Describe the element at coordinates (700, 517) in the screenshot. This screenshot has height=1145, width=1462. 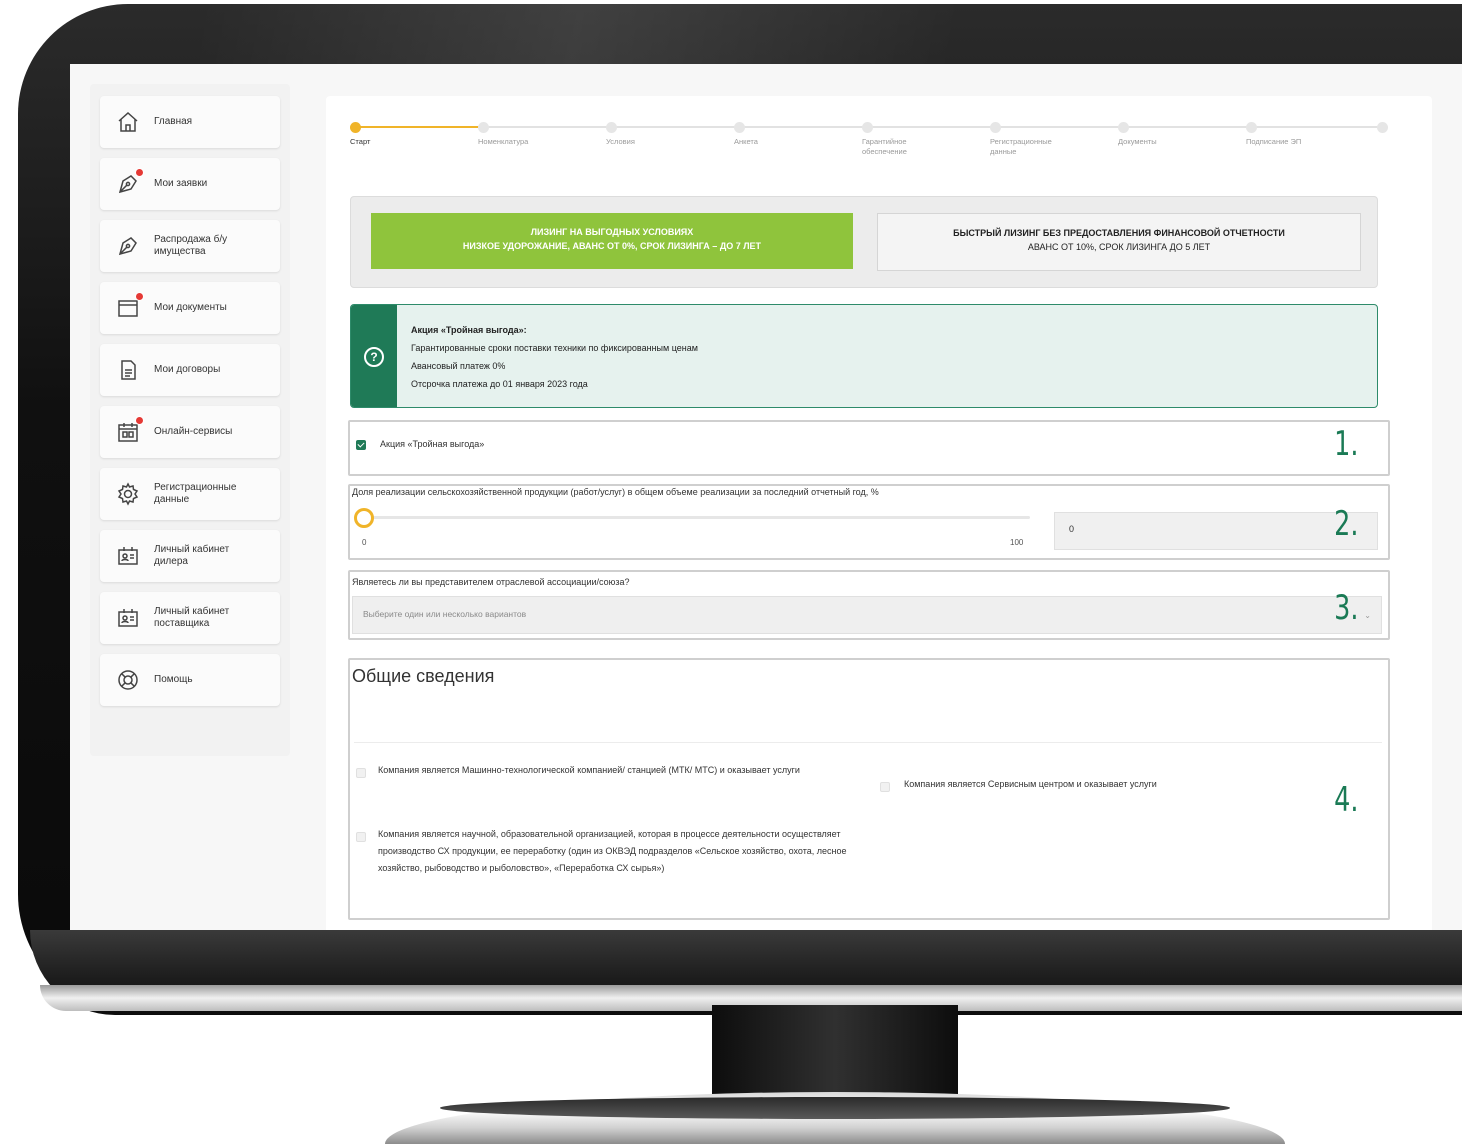
I see `agri-share-slider-track` at that location.